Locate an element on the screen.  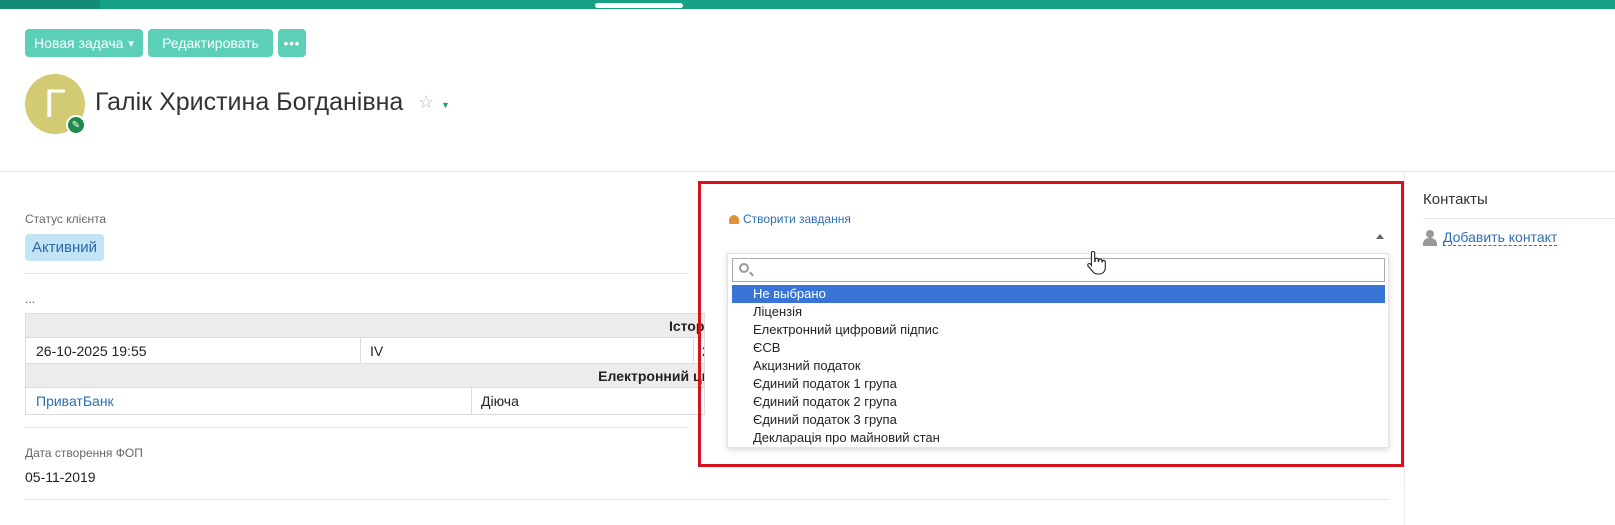
digital-signature-table: Електронний цифр ПриватБанк Діюча is located at coordinates (365, 389).